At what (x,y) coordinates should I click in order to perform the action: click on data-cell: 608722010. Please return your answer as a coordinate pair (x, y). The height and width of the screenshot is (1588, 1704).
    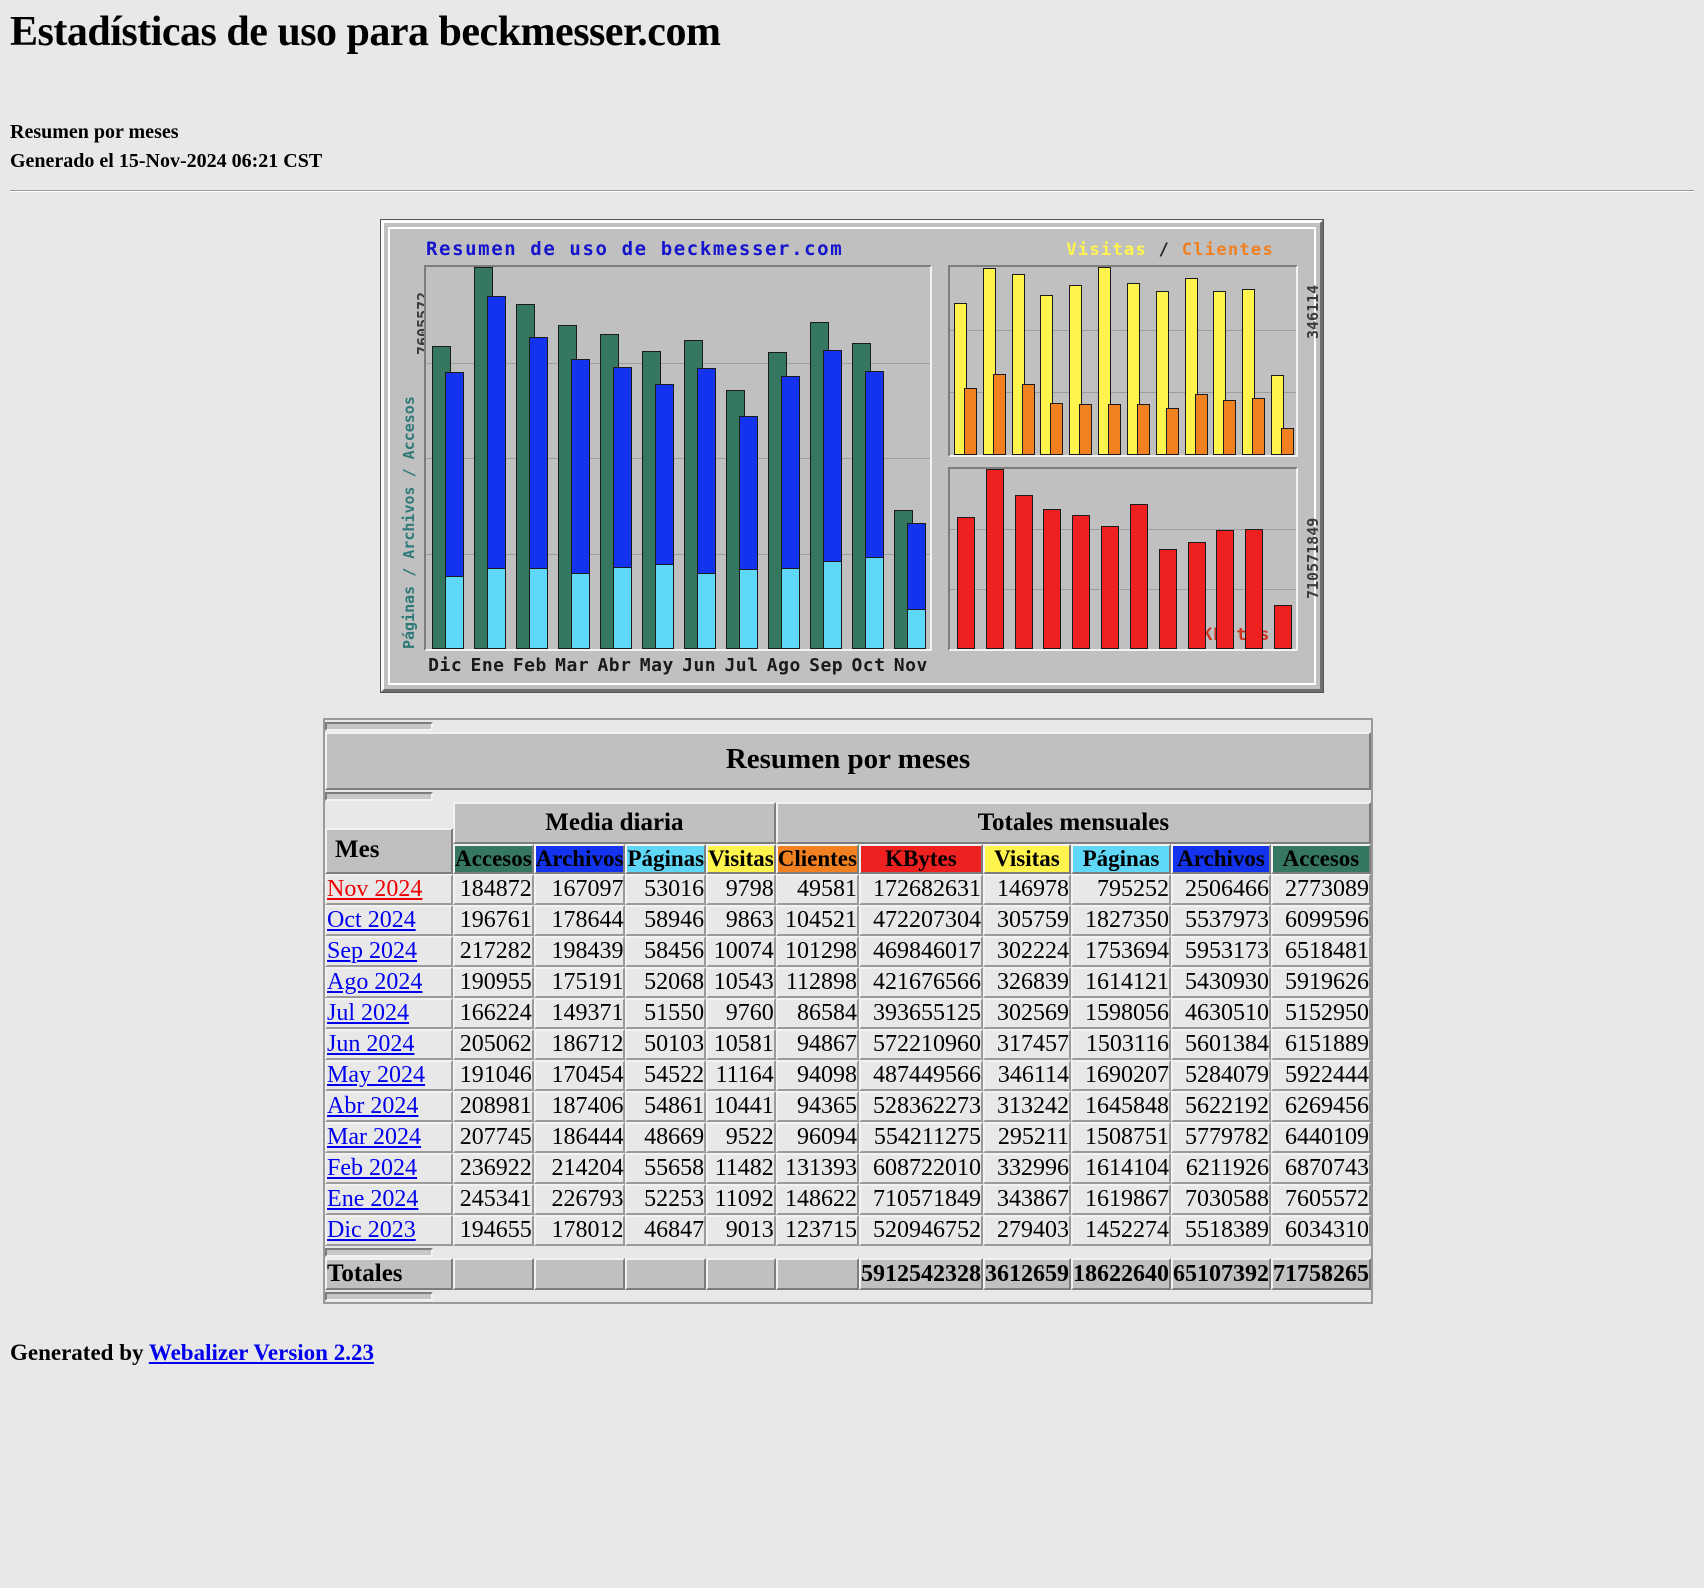
    Looking at the image, I should click on (920, 1168).